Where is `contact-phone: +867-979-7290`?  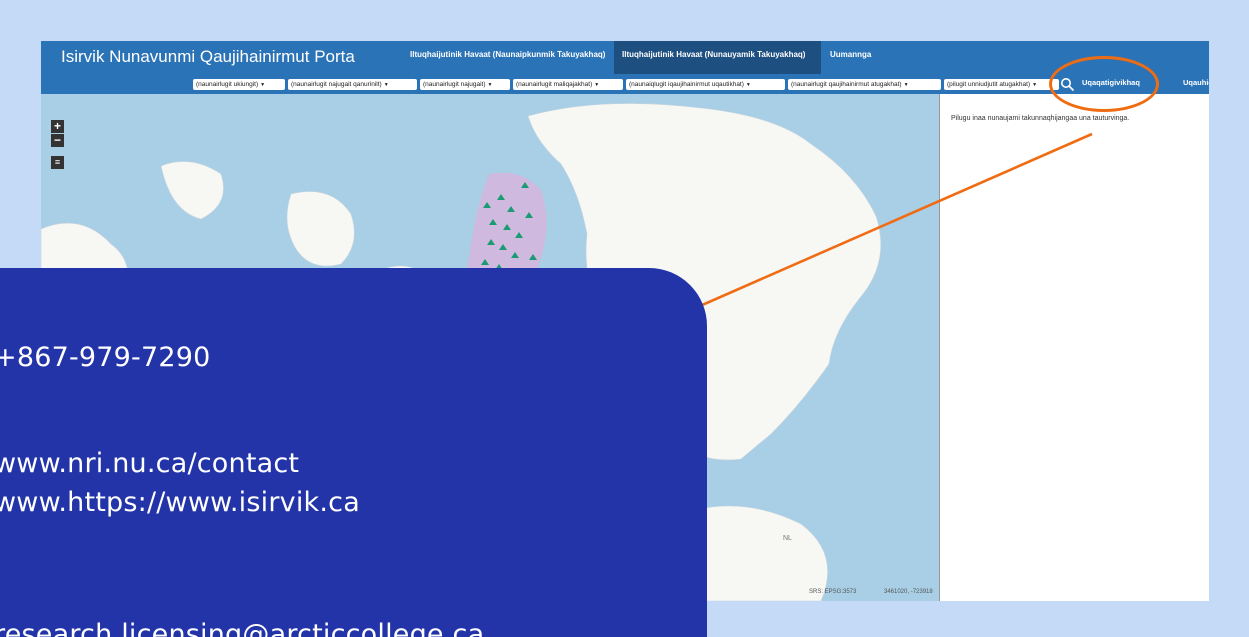 contact-phone: +867-979-7290 is located at coordinates (105, 357).